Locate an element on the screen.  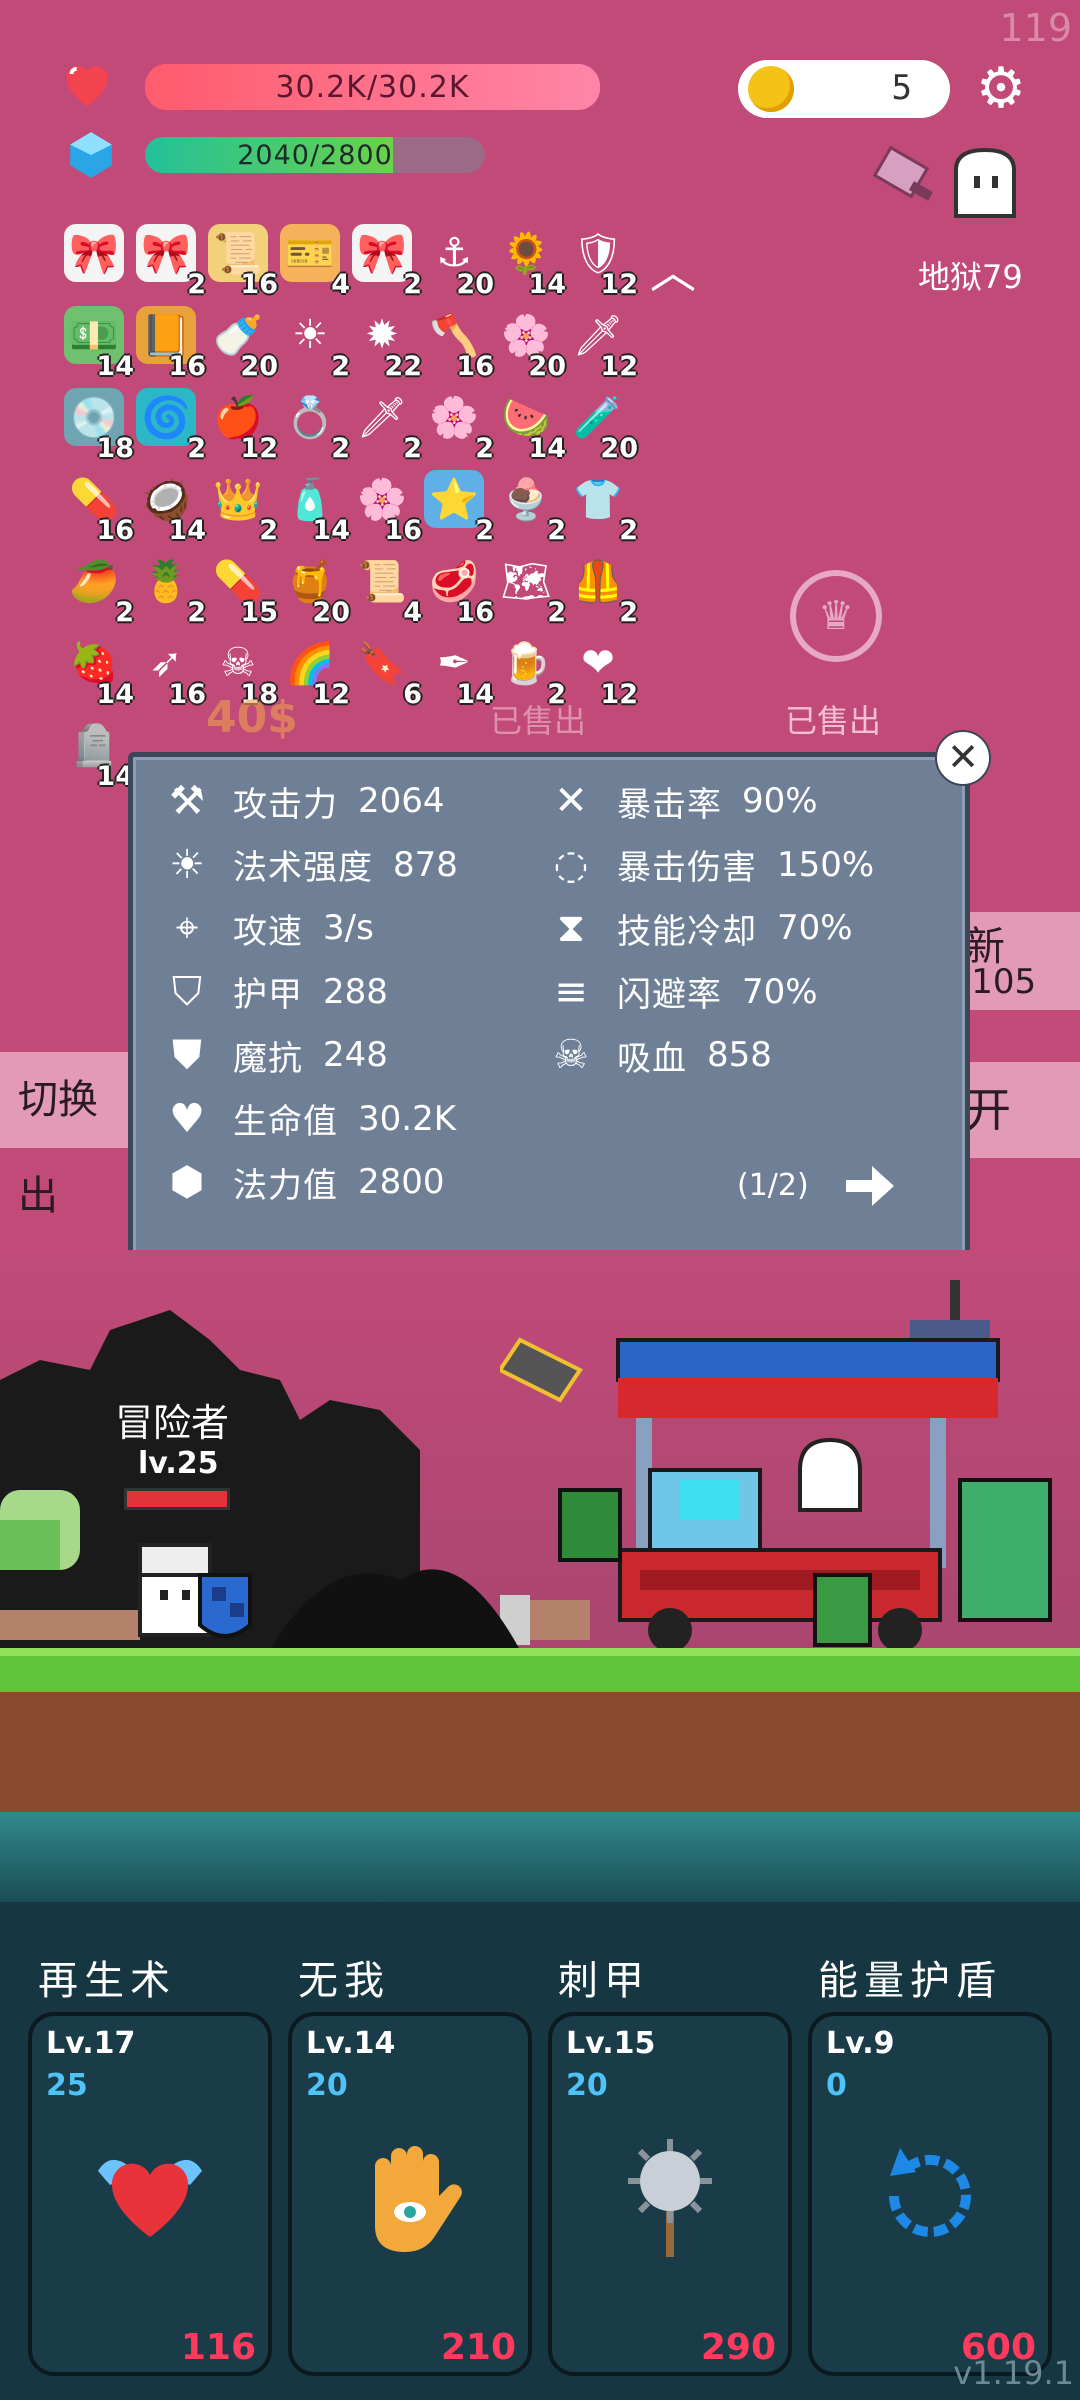
inventory-item: 🌸 16 is located at coordinates (385, 507).